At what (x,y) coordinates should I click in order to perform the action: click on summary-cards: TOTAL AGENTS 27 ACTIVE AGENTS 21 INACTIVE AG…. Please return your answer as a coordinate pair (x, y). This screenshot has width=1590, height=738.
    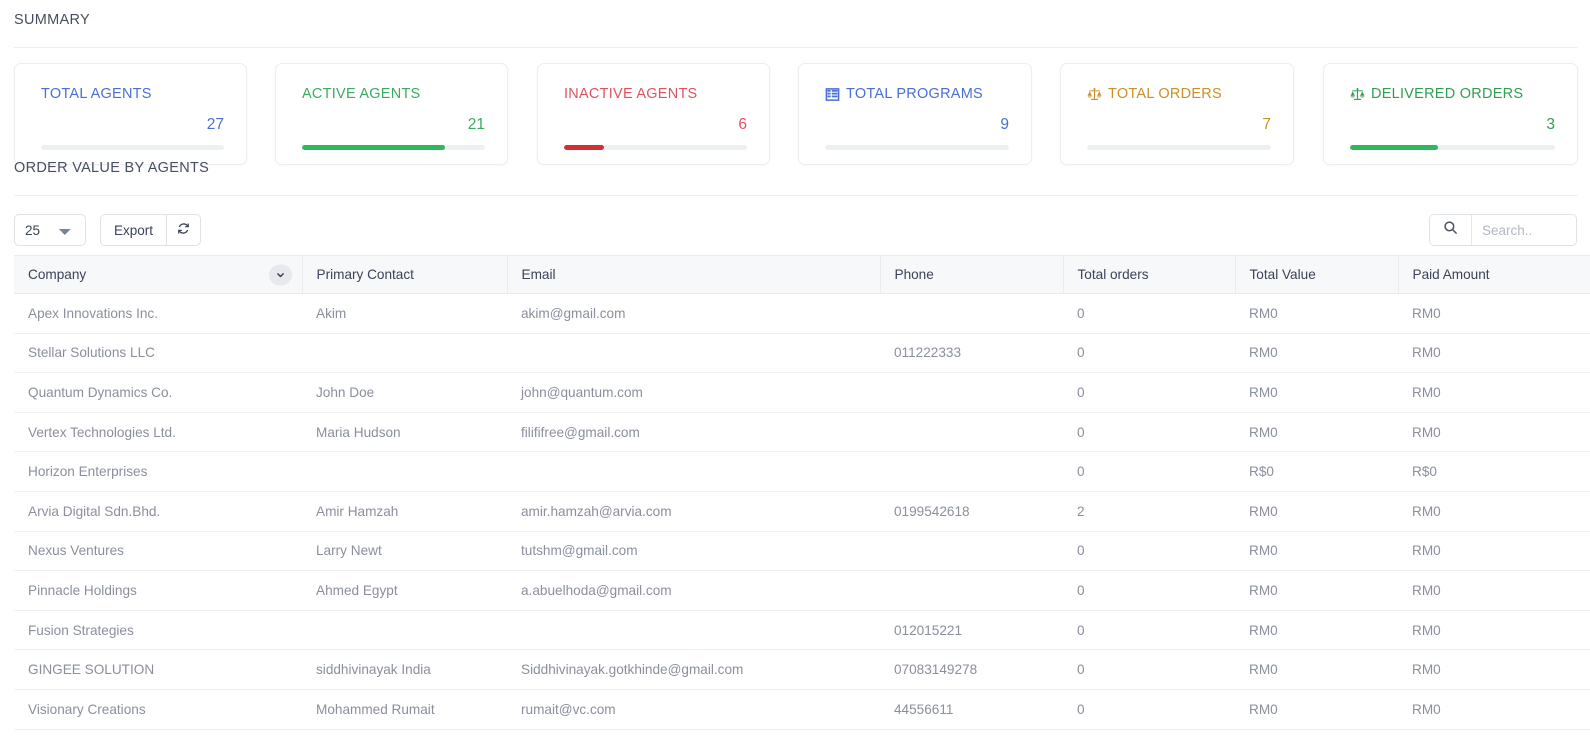
    Looking at the image, I should click on (795, 114).